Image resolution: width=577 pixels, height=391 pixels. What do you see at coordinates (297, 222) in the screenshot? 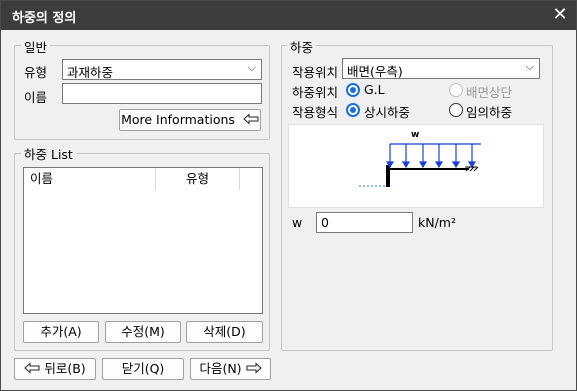
I see `w-label: w` at bounding box center [297, 222].